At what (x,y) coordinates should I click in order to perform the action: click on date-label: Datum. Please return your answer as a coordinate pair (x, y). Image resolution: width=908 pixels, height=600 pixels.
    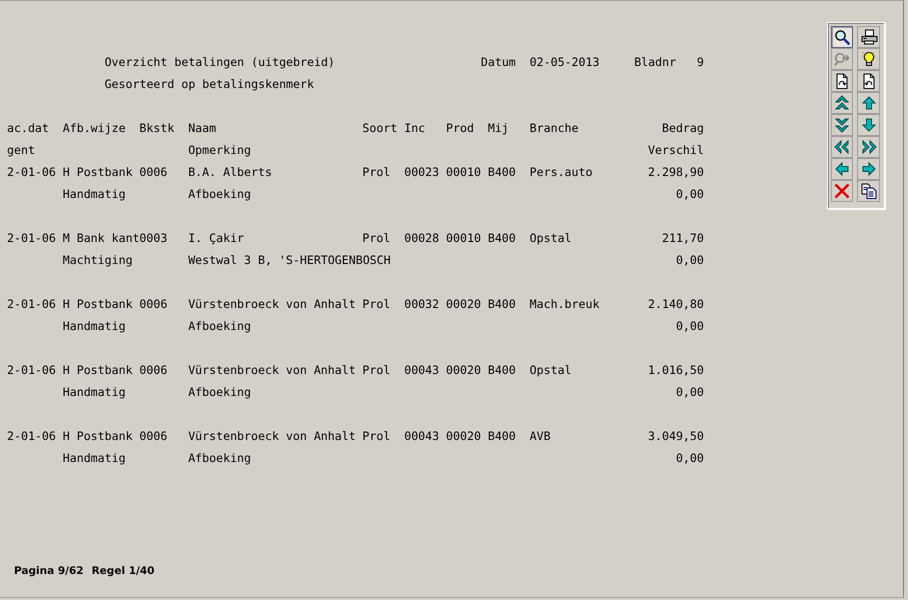
    Looking at the image, I should click on (498, 62).